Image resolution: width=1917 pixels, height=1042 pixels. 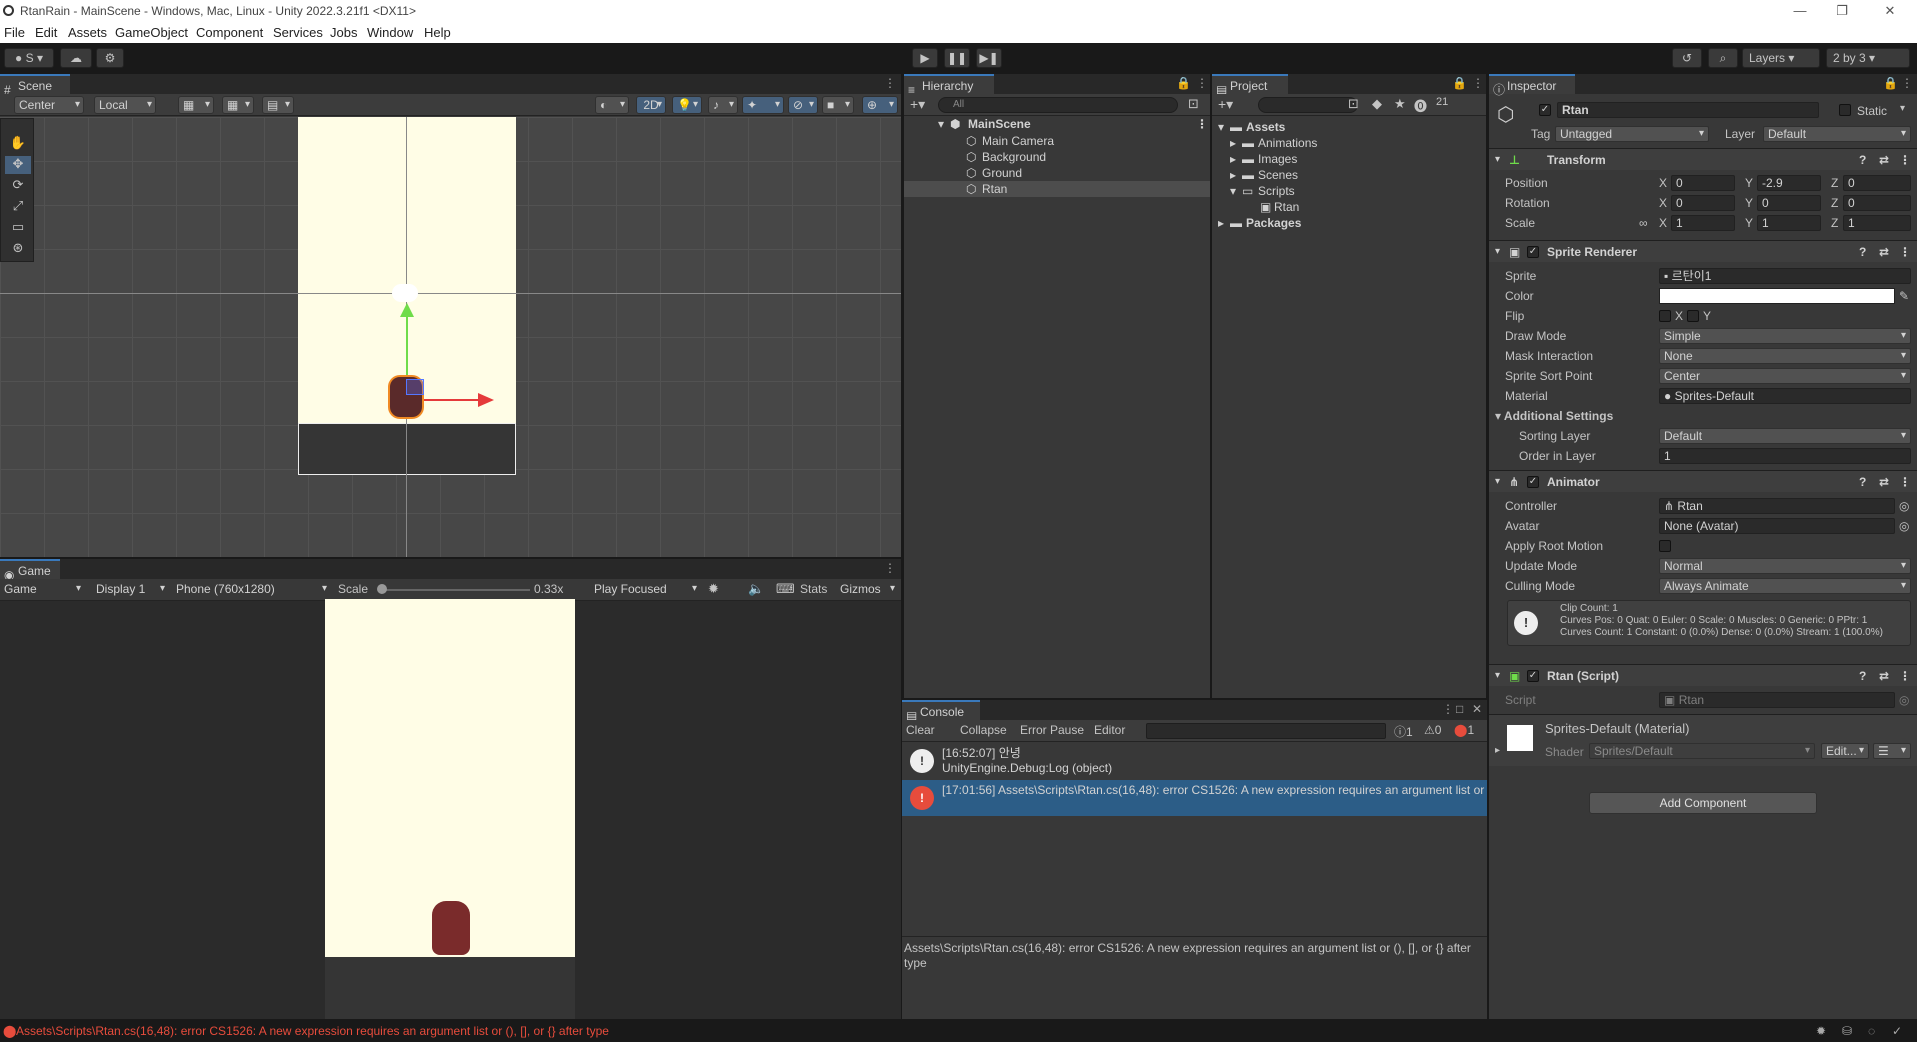 What do you see at coordinates (1545, 110) in the screenshot?
I see `active-checkbox: ✓` at bounding box center [1545, 110].